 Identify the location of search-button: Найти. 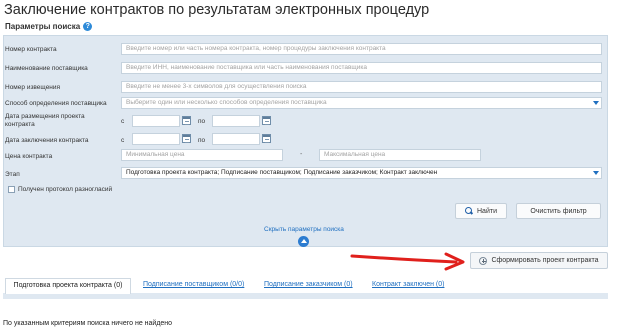
(481, 211).